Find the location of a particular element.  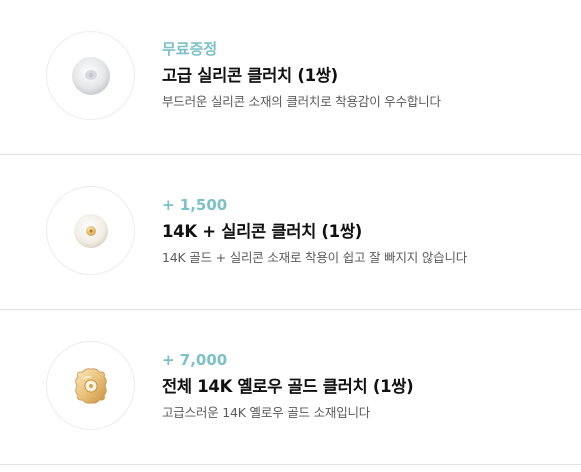

silicone-clutch-image is located at coordinates (90, 75).